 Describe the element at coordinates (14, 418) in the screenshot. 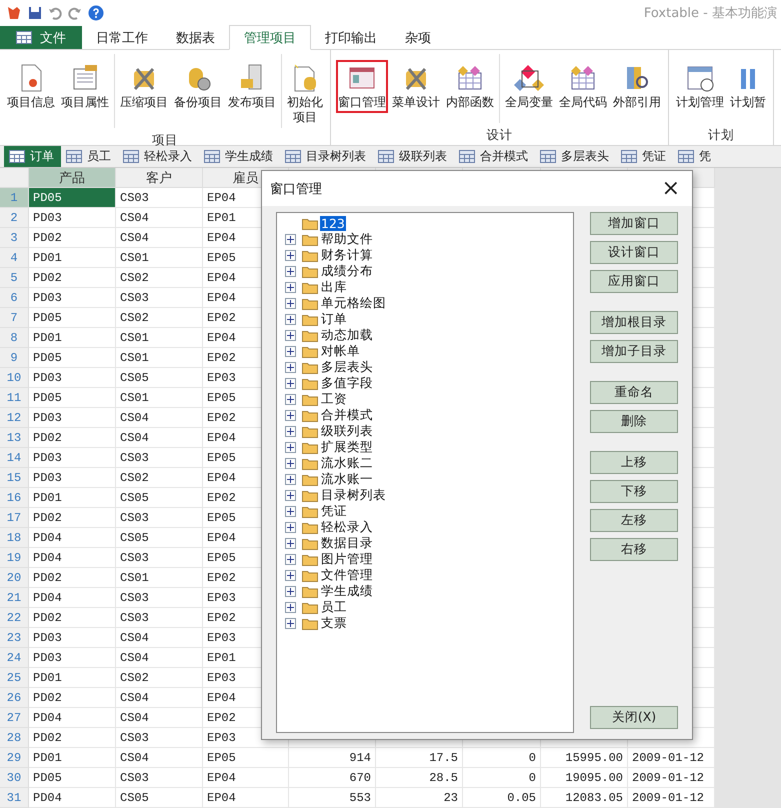

I see `row-number: 12` at that location.